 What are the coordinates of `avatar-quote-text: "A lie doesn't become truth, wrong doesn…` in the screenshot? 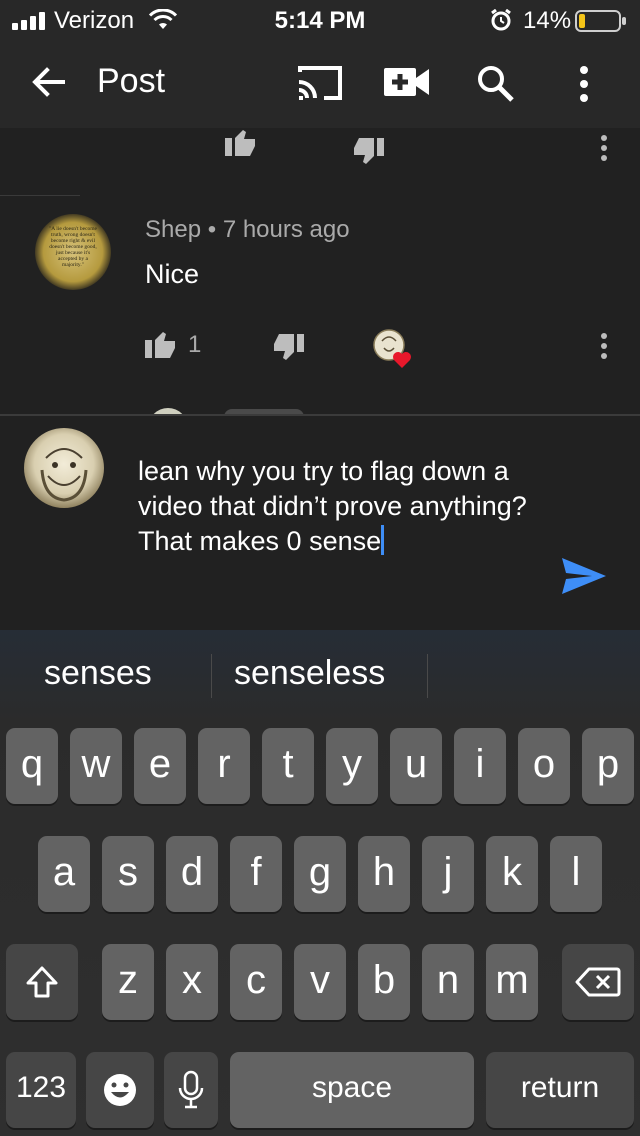 It's located at (73, 247).